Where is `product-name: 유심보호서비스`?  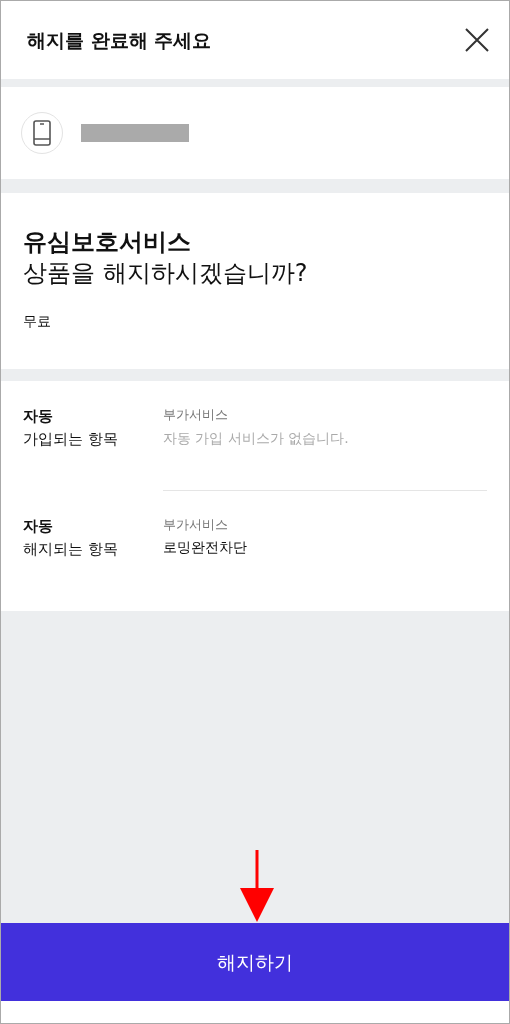 product-name: 유심보호서비스 is located at coordinates (107, 242).